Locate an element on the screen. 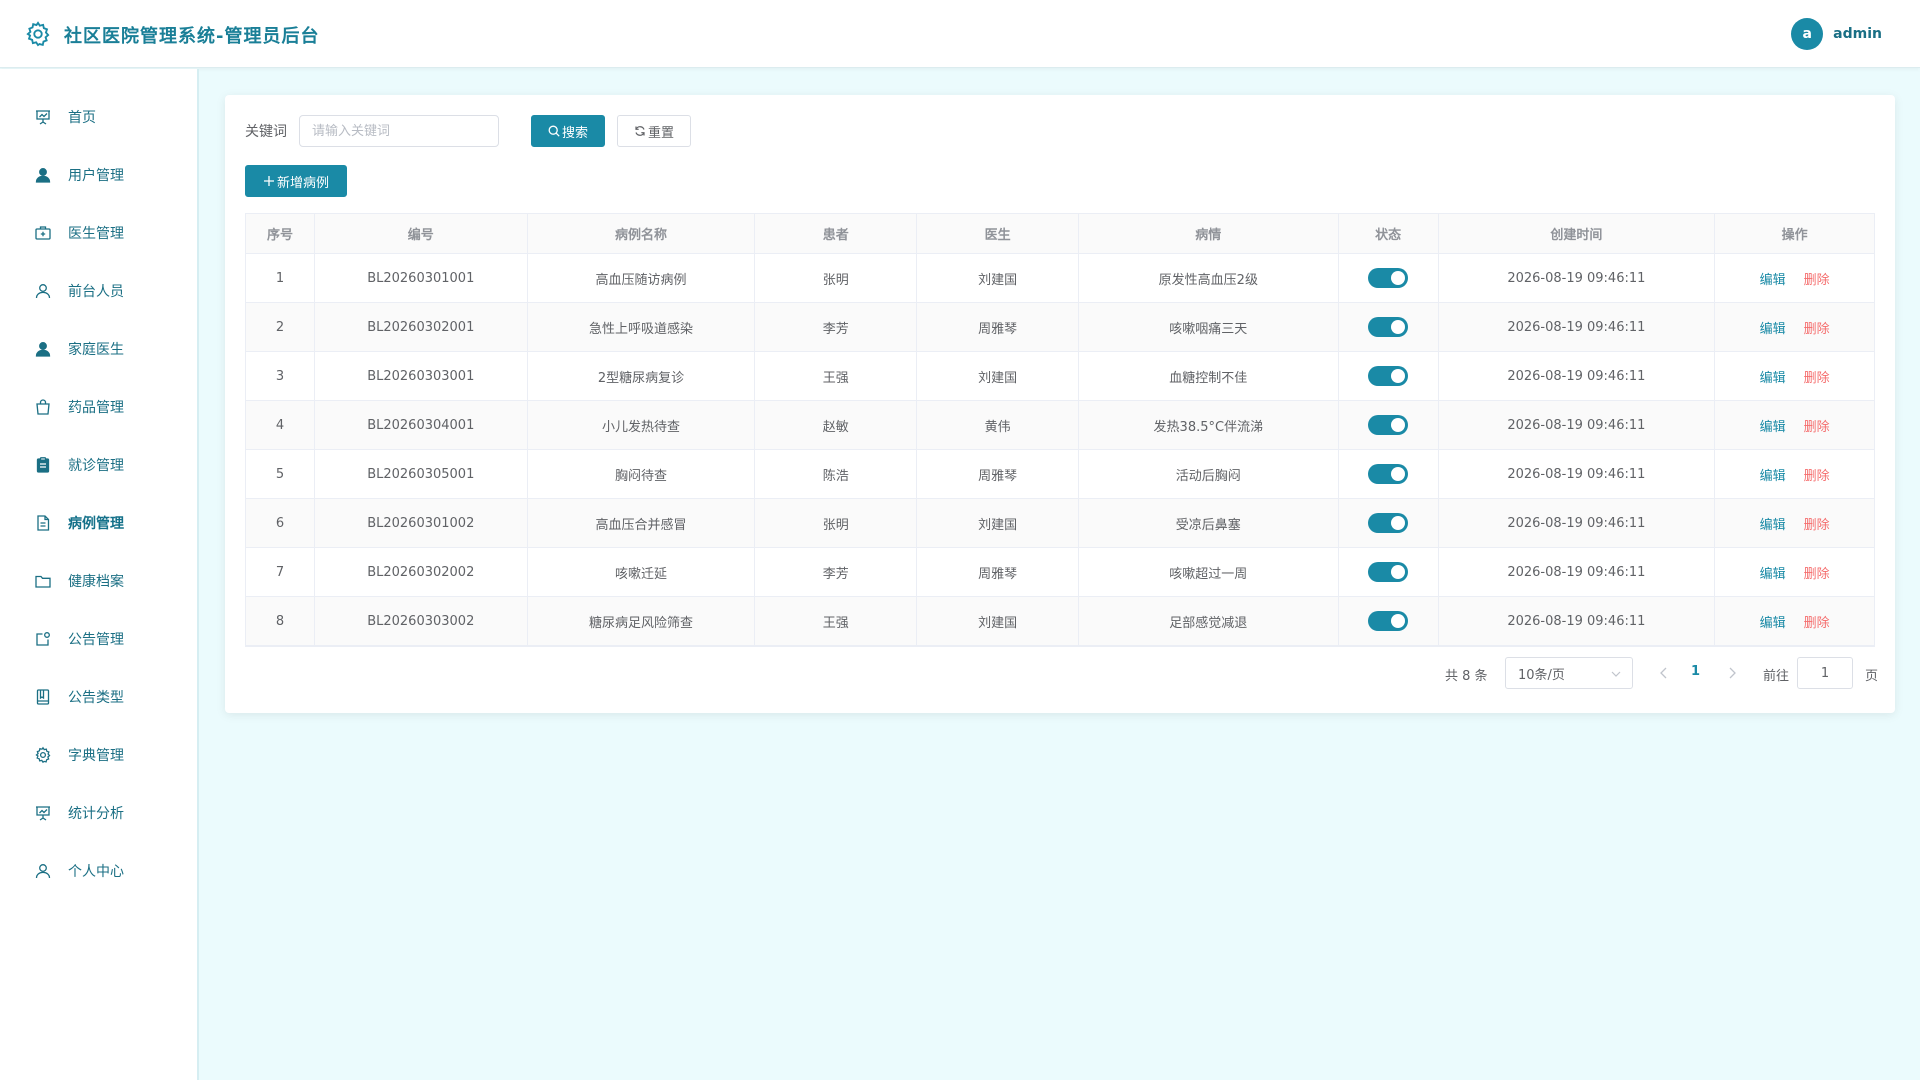 This screenshot has width=1920, height=1080. gear-icon is located at coordinates (38, 34).